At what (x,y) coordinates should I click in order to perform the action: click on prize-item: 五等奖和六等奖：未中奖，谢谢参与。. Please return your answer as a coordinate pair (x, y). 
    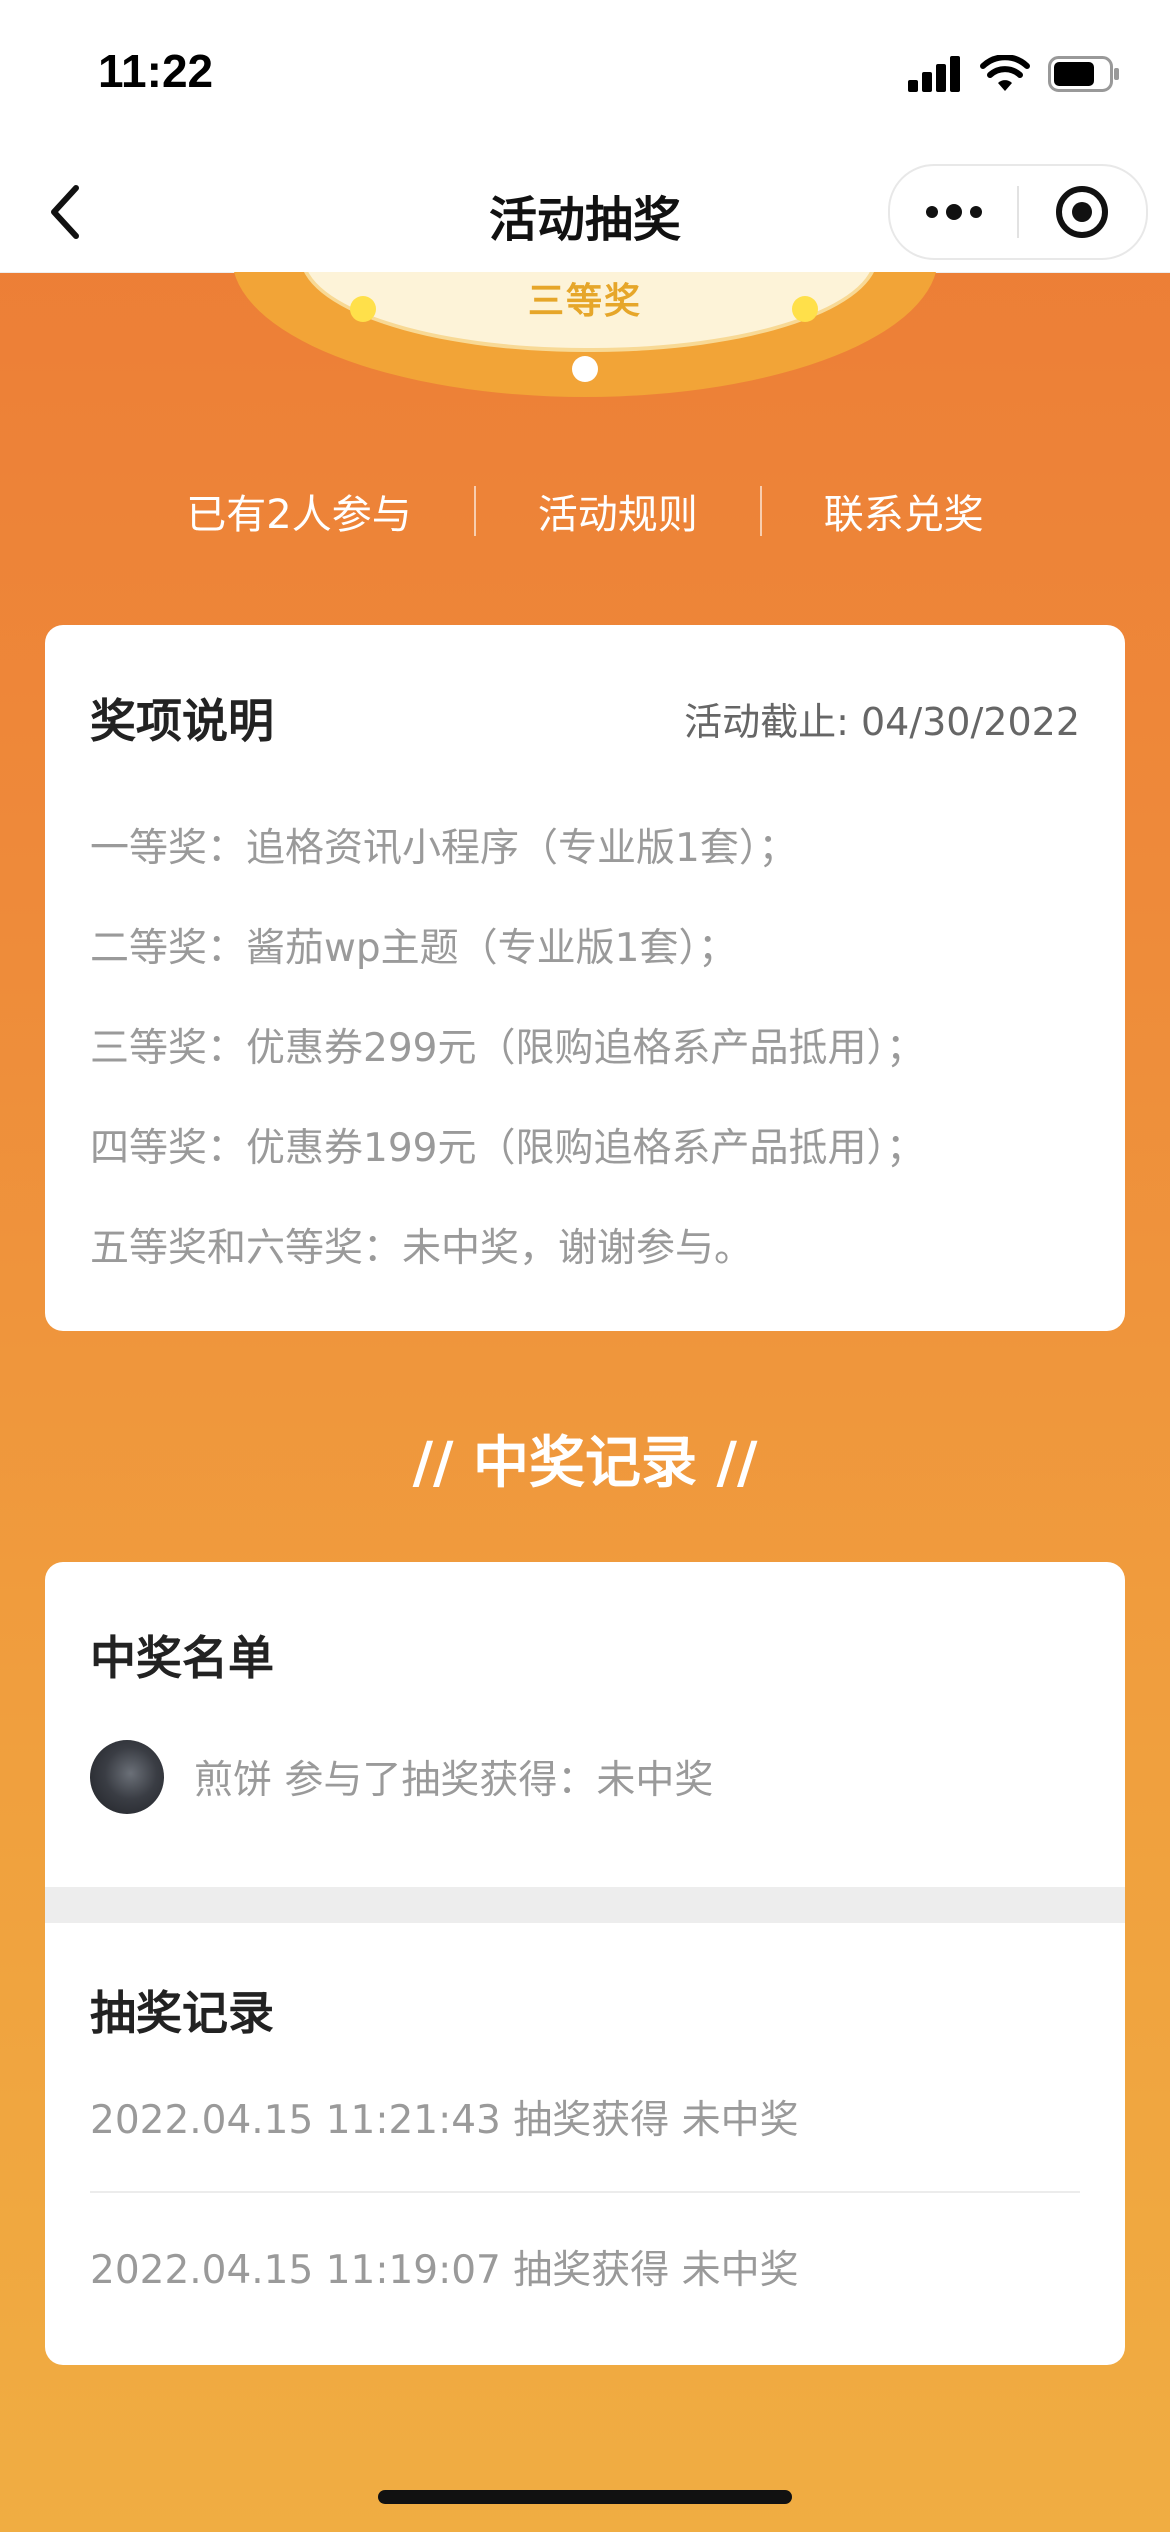
    Looking at the image, I should click on (422, 1248).